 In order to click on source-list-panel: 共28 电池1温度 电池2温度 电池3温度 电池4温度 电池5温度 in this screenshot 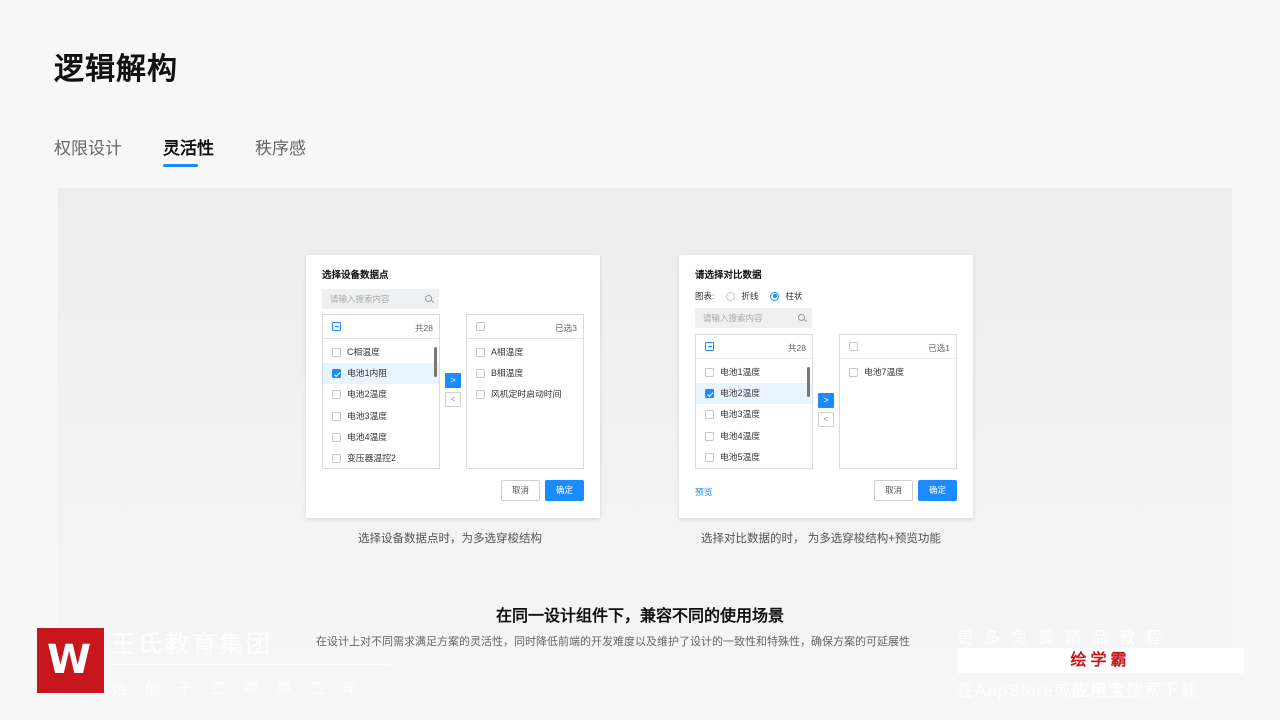, I will do `click(754, 401)`.